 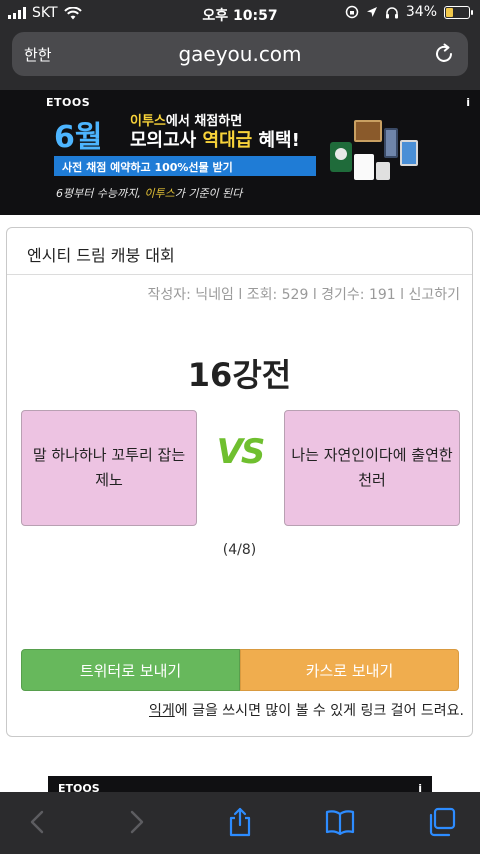 I want to click on title-divider, so click(x=239, y=274).